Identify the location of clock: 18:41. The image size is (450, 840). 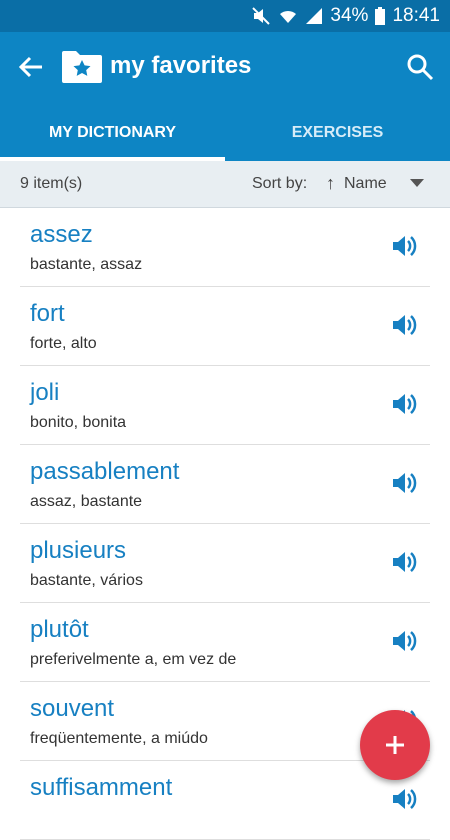
(416, 15).